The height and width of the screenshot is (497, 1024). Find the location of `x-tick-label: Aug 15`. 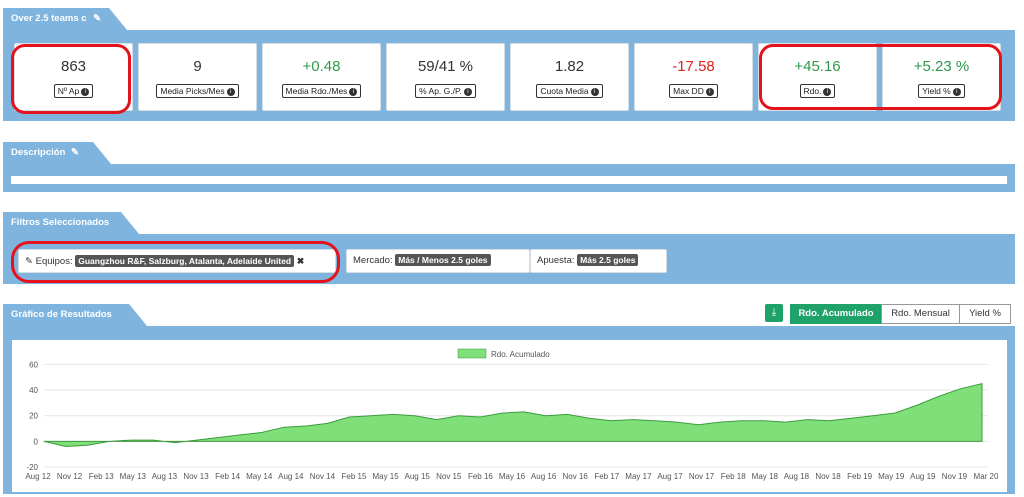

x-tick-label: Aug 15 is located at coordinates (418, 476).